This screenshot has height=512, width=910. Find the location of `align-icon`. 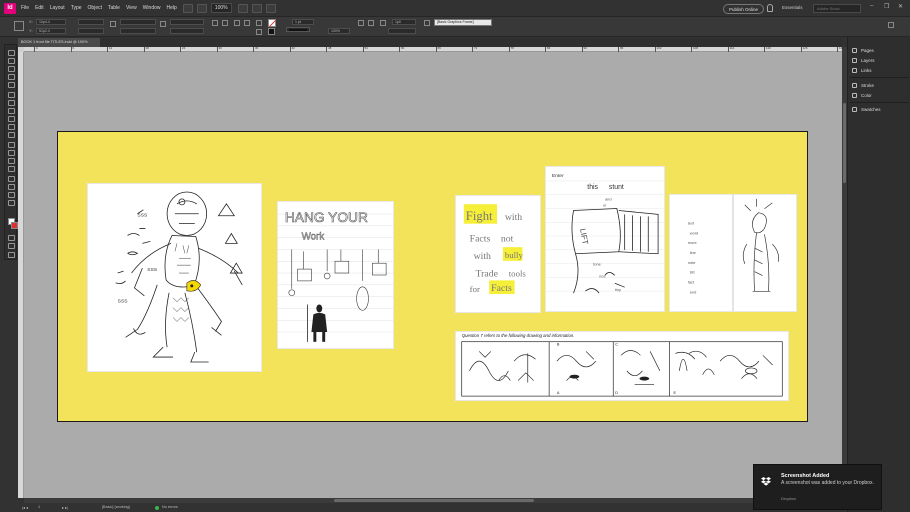

align-icon is located at coordinates (383, 23).